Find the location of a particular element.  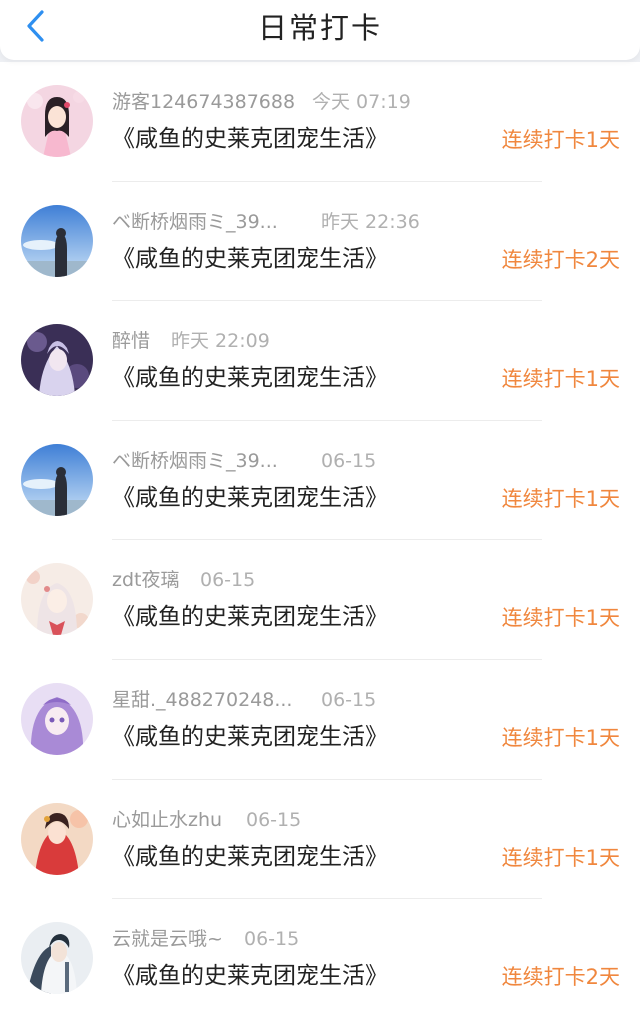

list-item: zdt夜璃 06-15 《咸鱼的史莱克团宠生活》 连续打卡1天 is located at coordinates (320, 600).